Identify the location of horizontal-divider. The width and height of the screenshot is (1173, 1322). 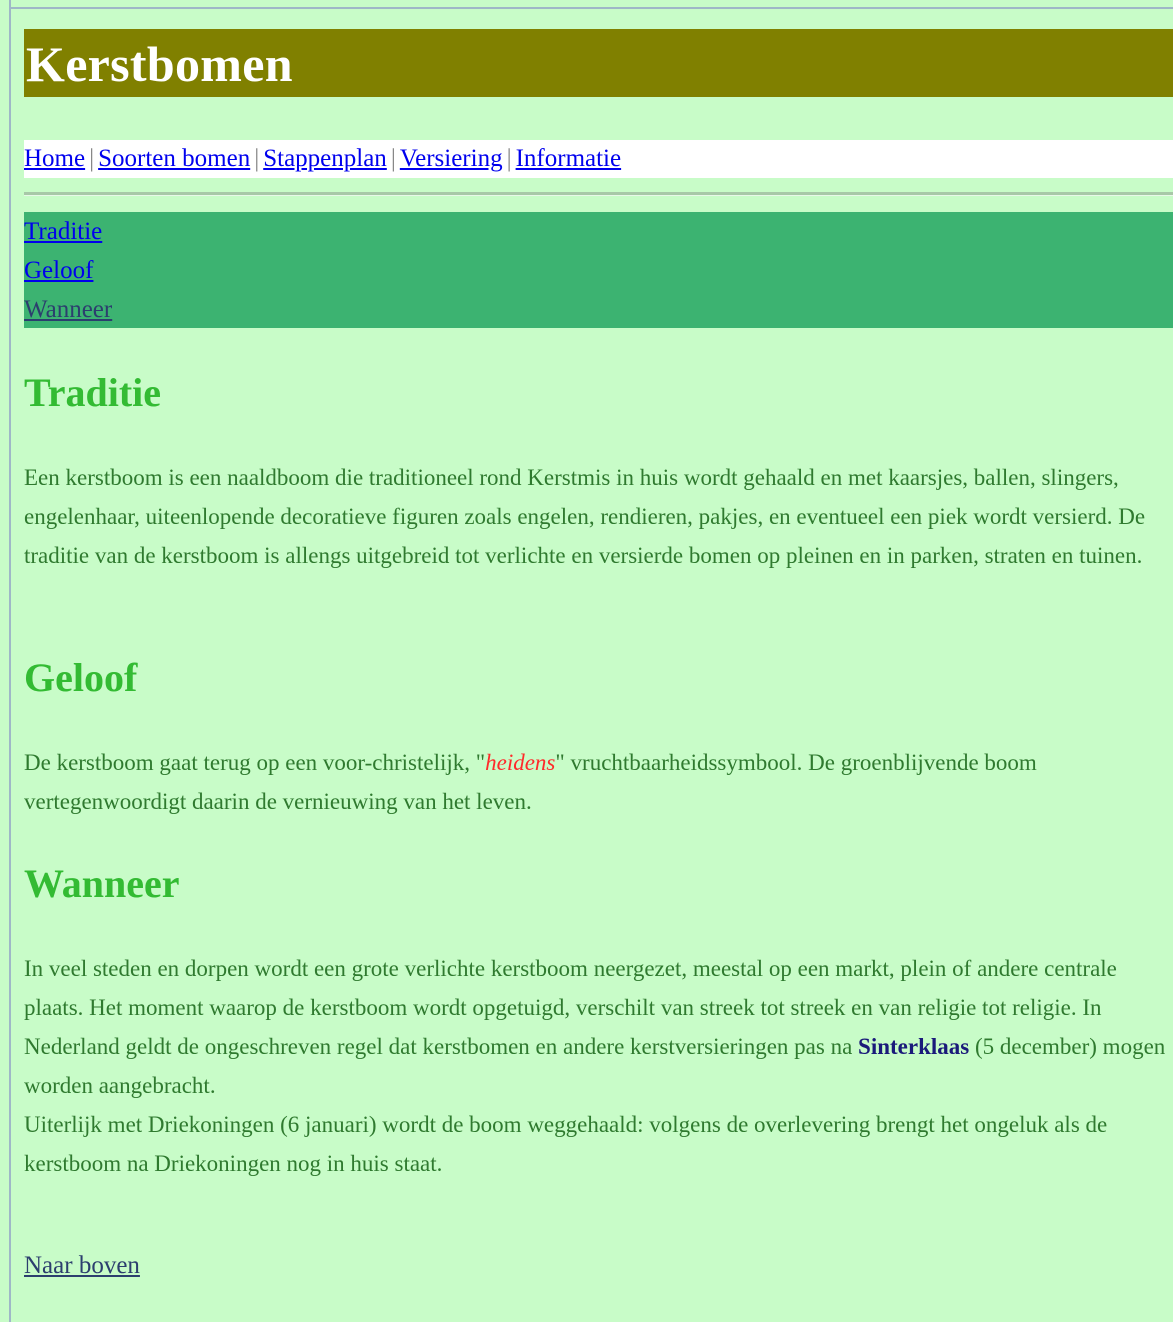
(598, 194).